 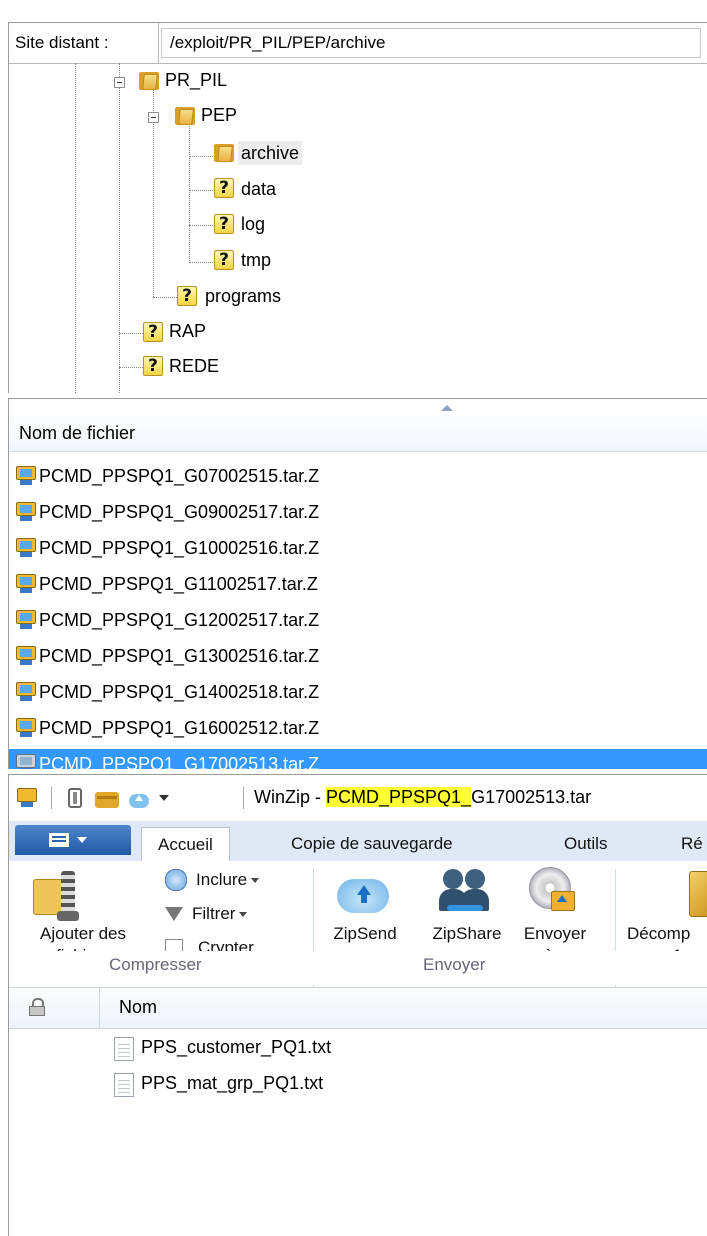 What do you see at coordinates (243, 296) in the screenshot?
I see `tree-node-programs: programs` at bounding box center [243, 296].